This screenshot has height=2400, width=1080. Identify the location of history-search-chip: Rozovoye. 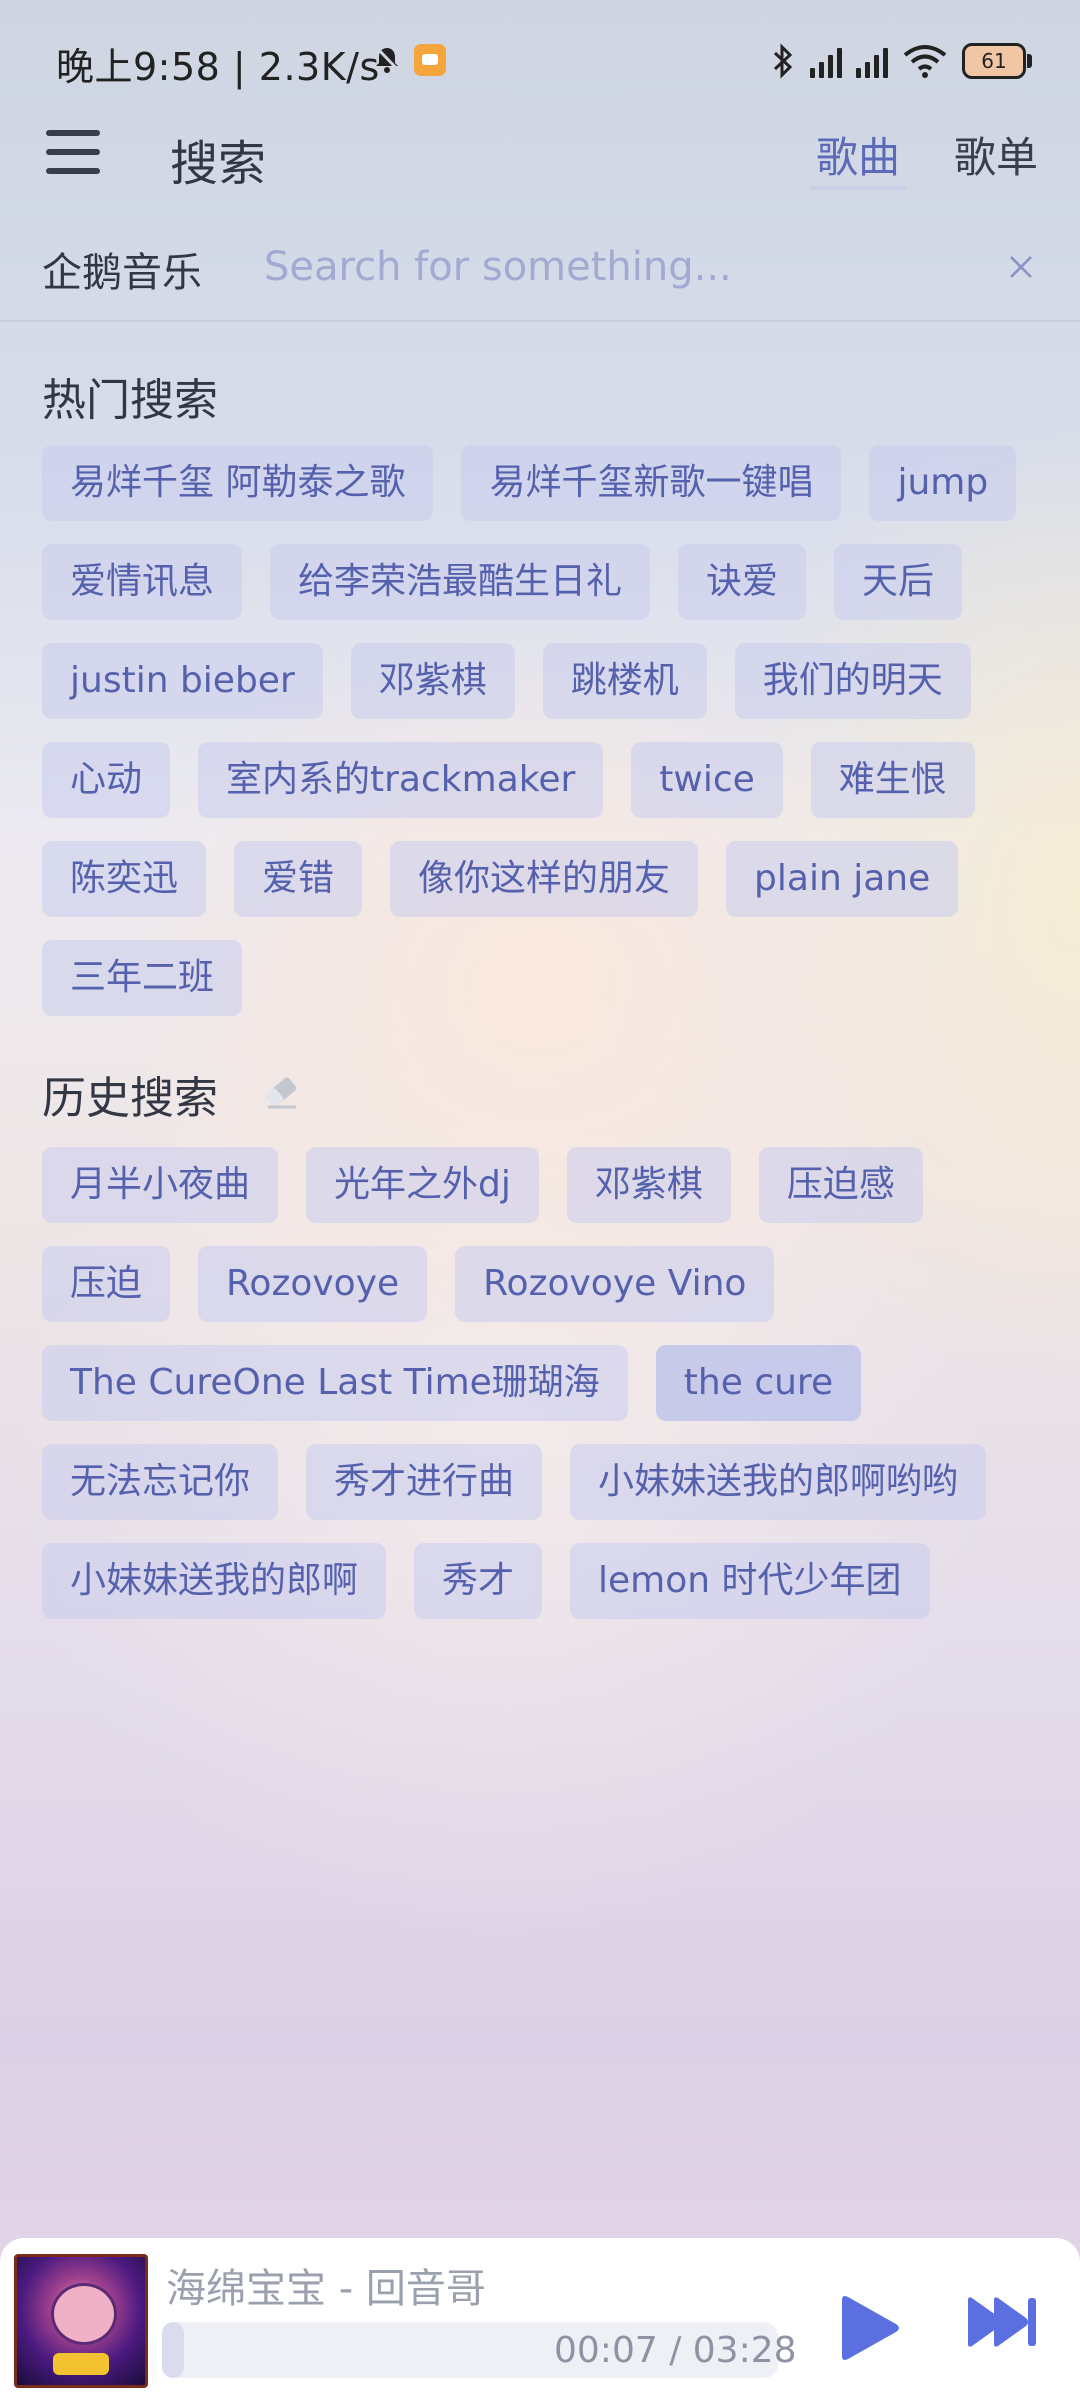
(313, 1284).